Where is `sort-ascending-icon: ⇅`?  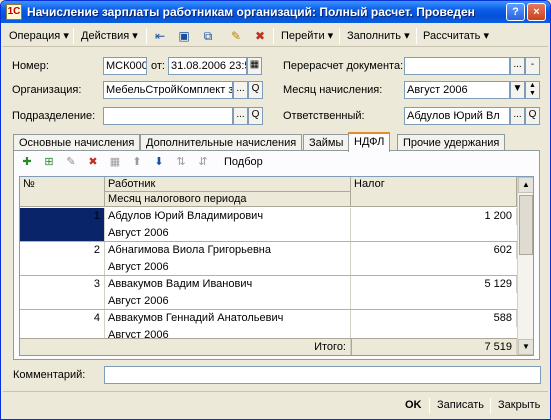
sort-ascending-icon: ⇅ is located at coordinates (181, 162).